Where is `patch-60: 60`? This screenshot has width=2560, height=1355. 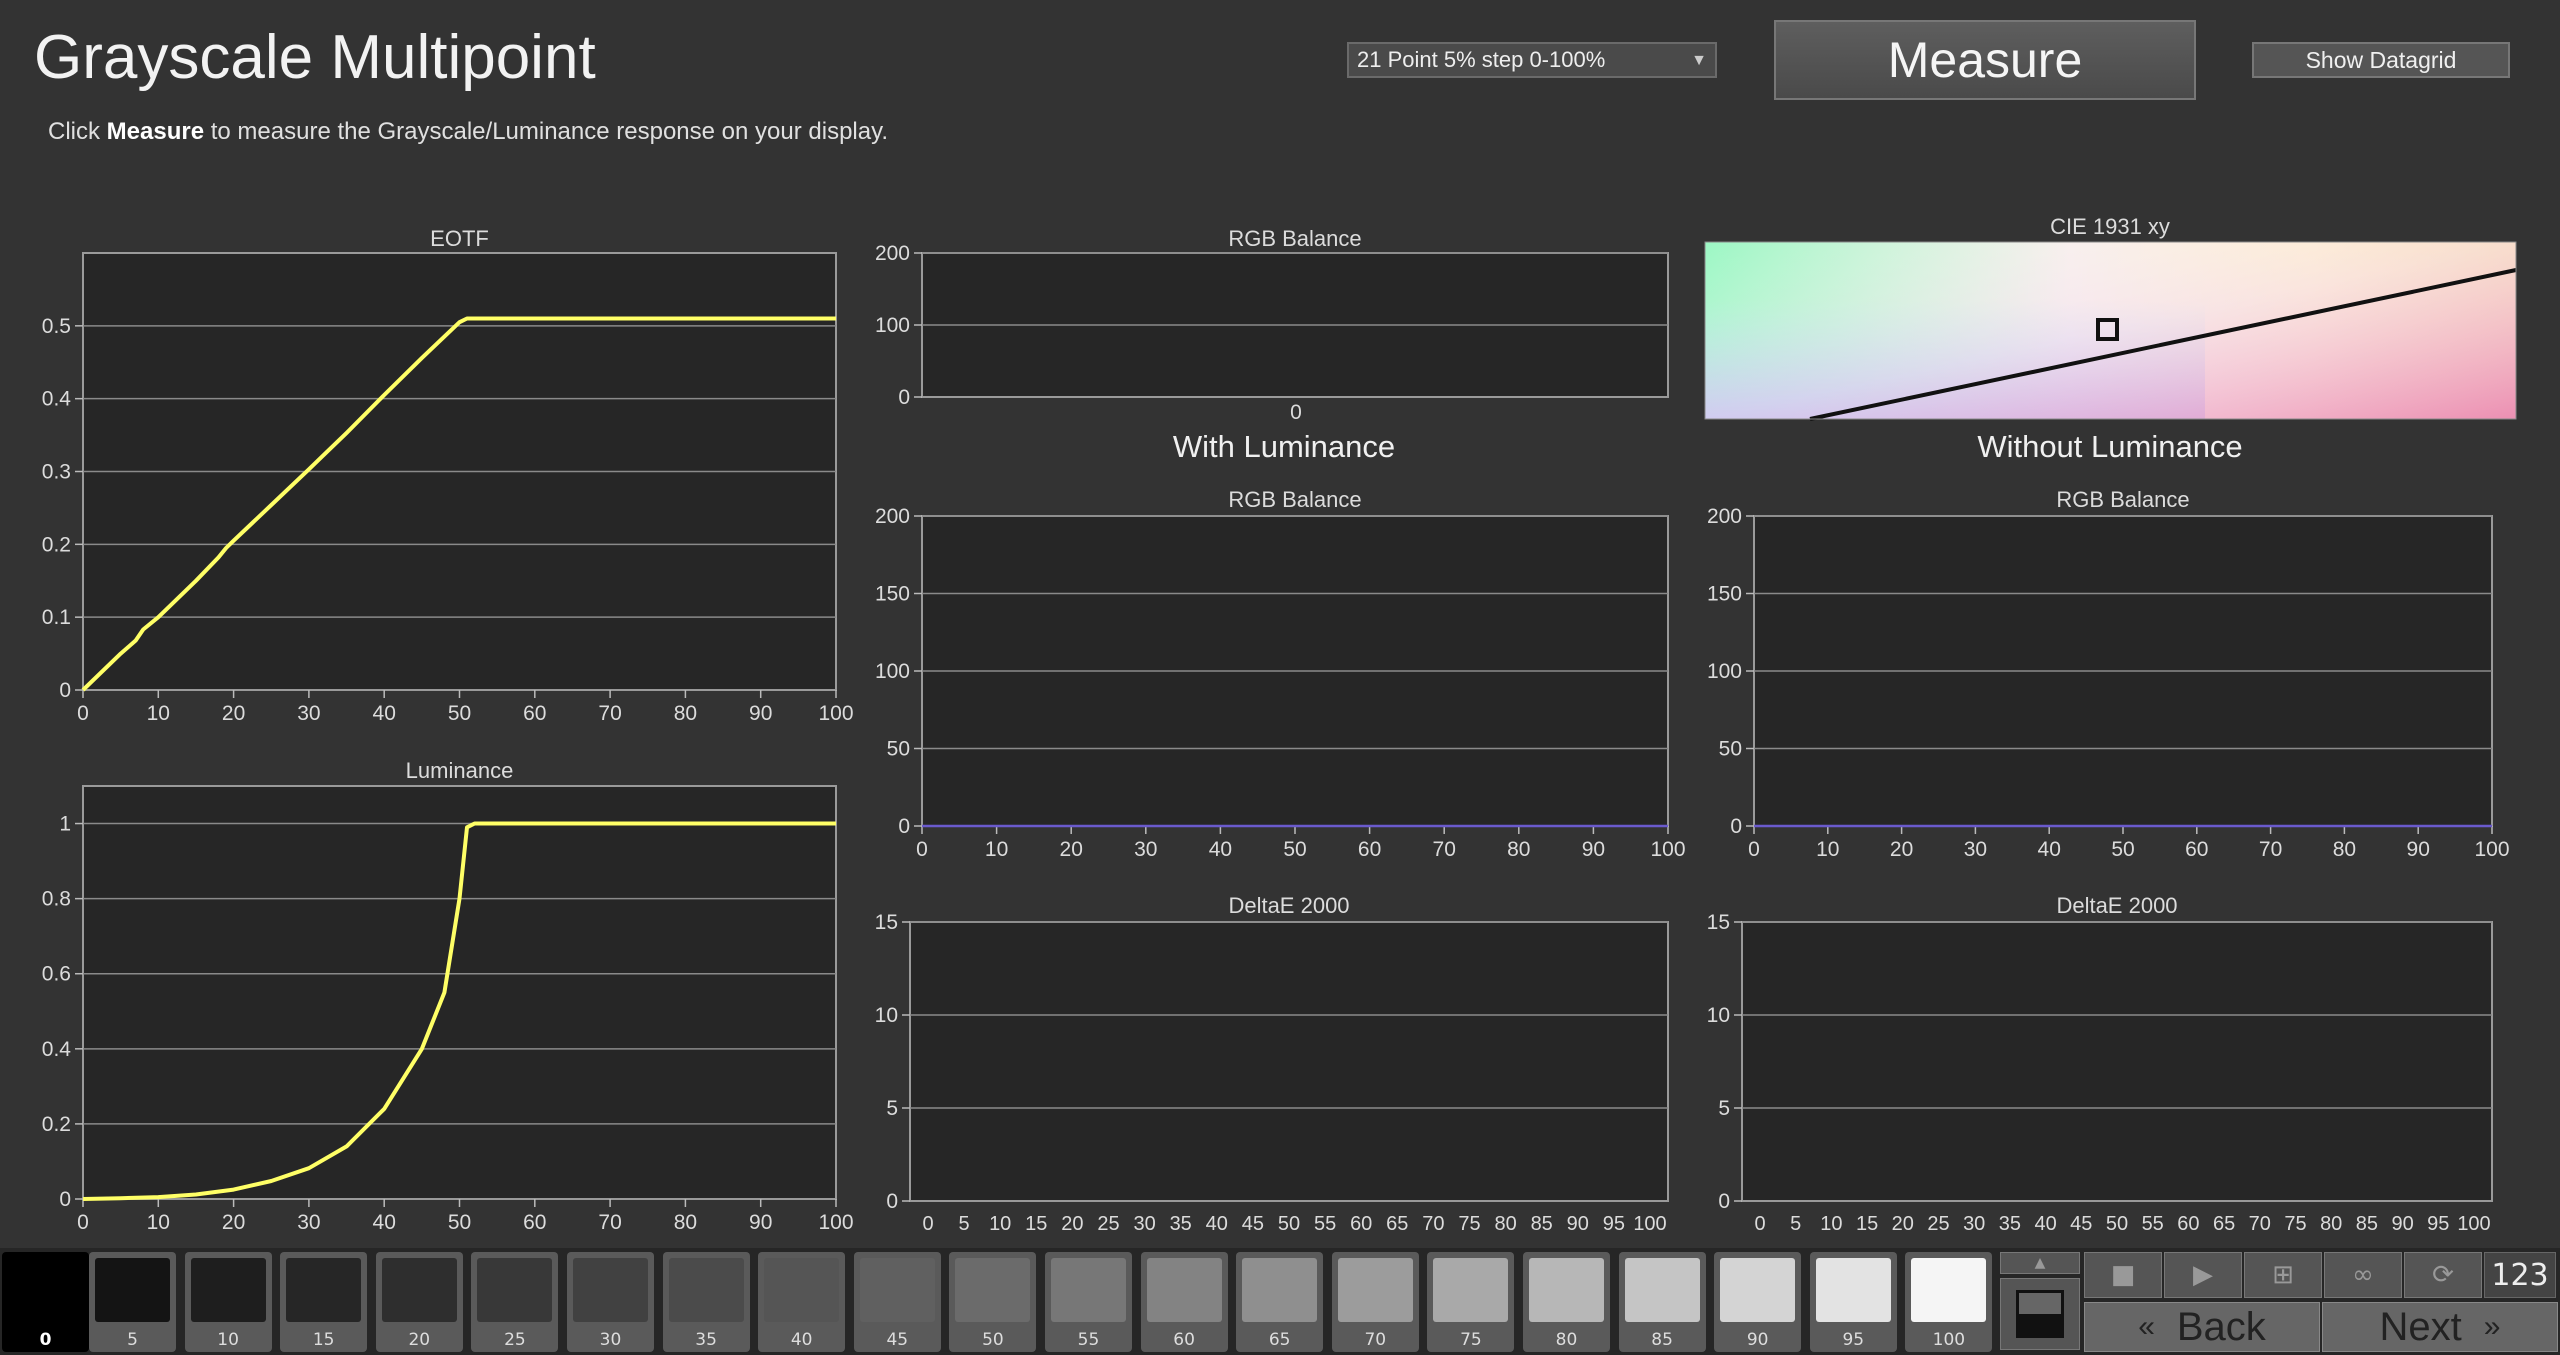
patch-60: 60 is located at coordinates (1184, 1302).